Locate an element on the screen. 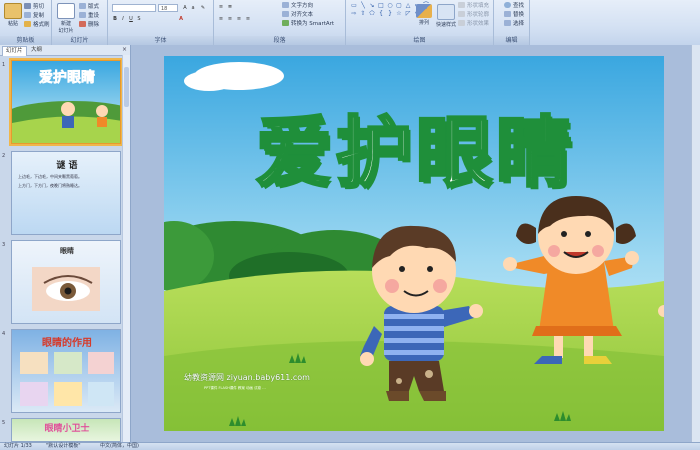 The width and height of the screenshot is (700, 450). bold-button: B is located at coordinates (115, 19).